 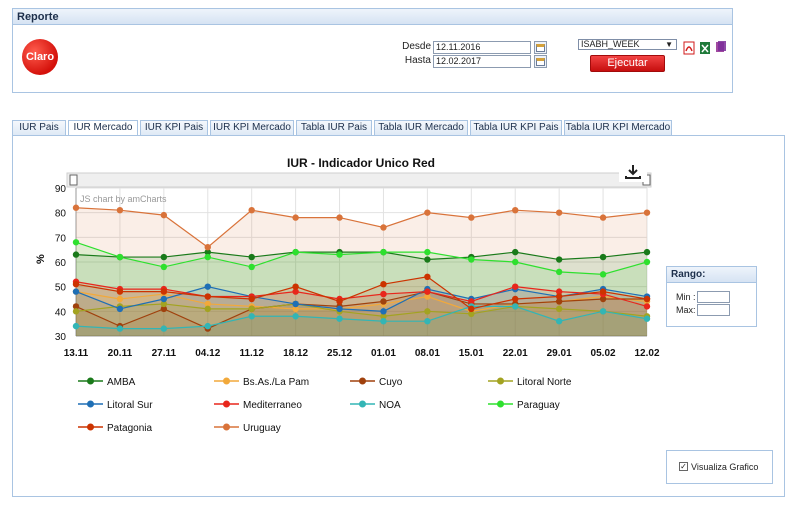 I want to click on legend-item: Mediterraneo, so click(x=272, y=405).